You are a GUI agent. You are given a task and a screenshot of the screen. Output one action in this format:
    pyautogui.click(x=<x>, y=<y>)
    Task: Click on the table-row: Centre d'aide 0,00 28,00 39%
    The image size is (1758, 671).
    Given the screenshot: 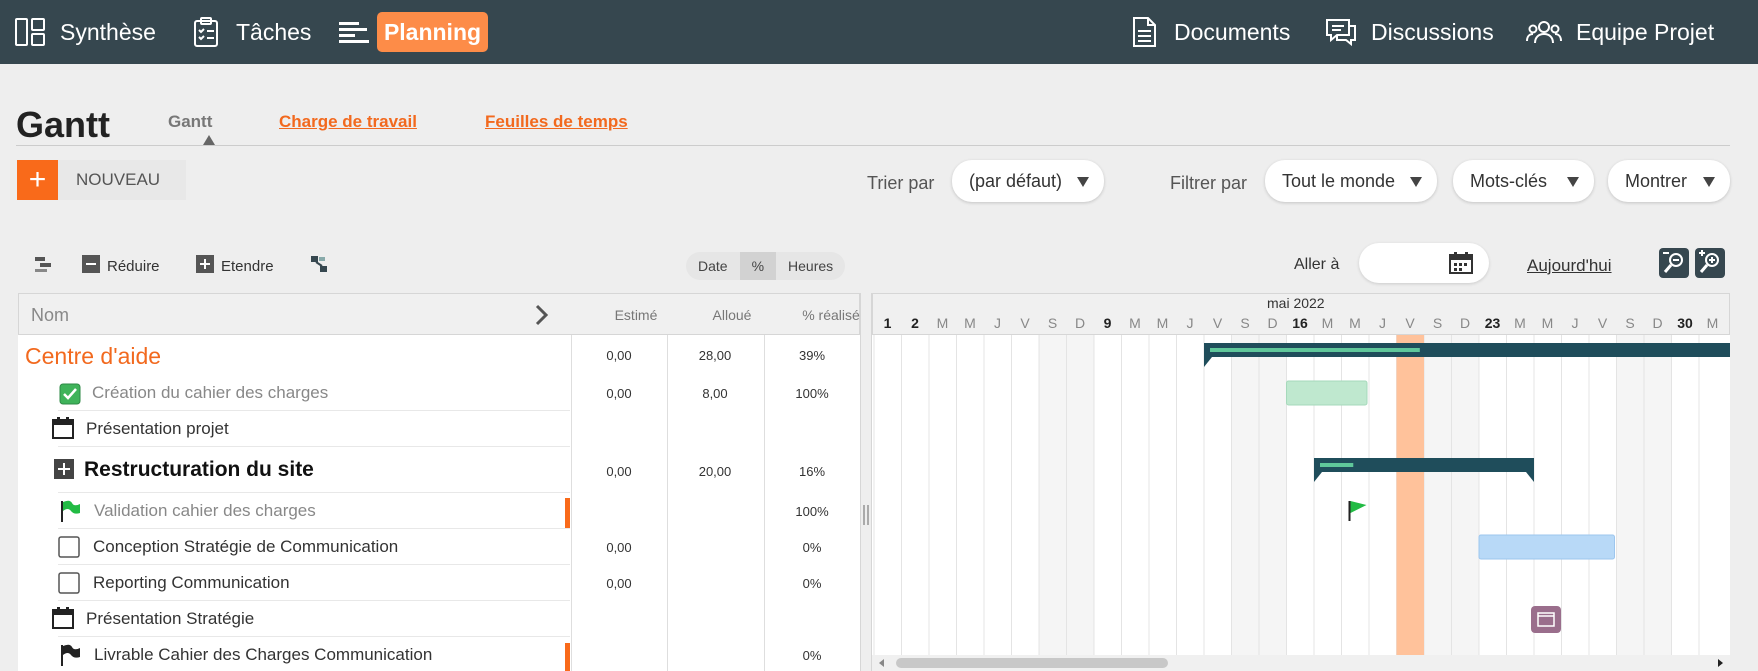 What is the action you would take?
    pyautogui.click(x=439, y=355)
    